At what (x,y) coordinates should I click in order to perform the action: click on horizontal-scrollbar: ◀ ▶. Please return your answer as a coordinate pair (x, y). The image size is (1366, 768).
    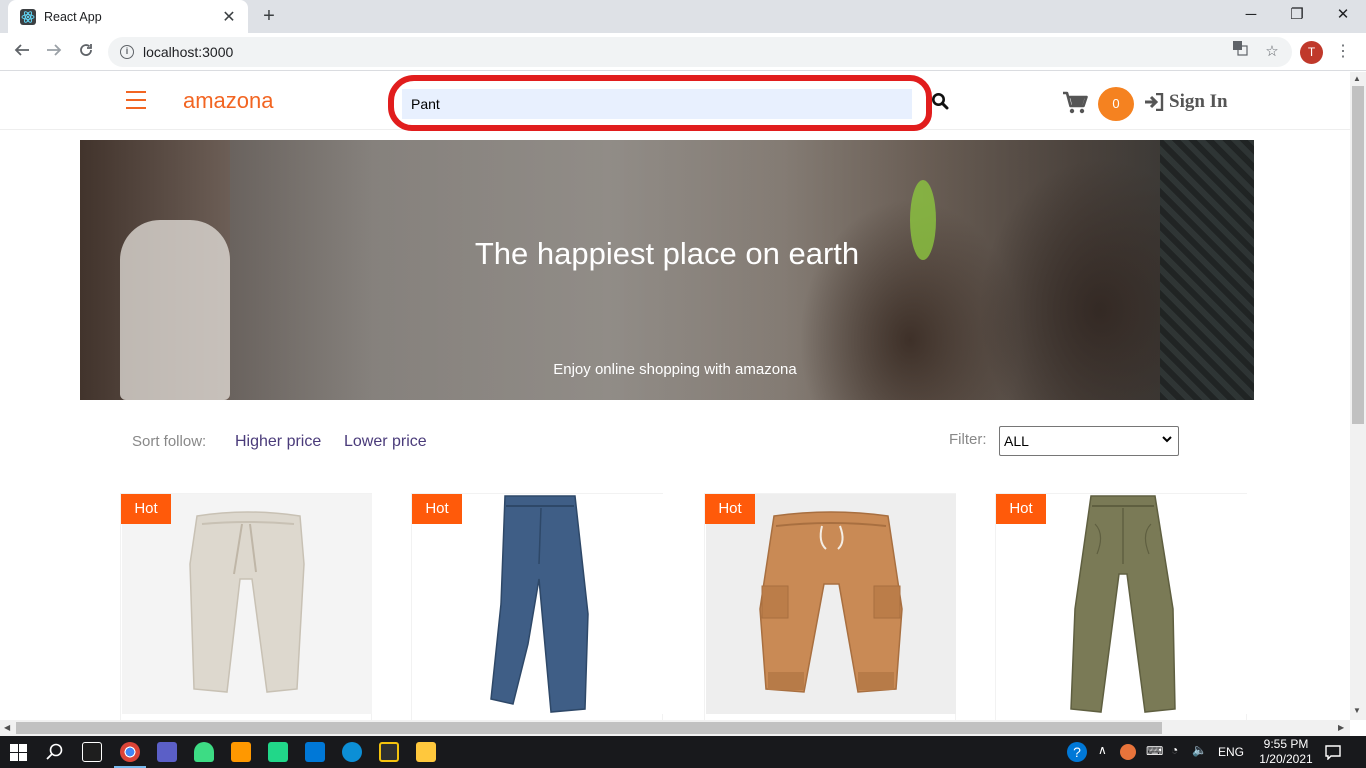
    Looking at the image, I should click on (675, 728).